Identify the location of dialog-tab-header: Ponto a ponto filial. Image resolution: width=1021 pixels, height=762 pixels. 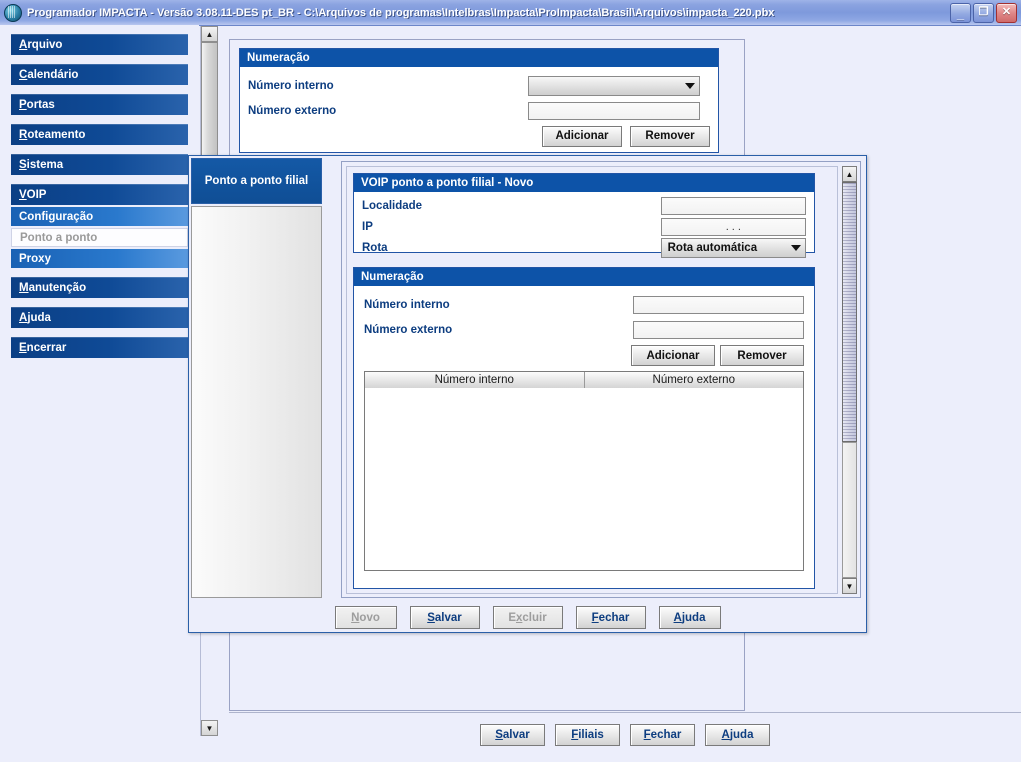
(256, 181).